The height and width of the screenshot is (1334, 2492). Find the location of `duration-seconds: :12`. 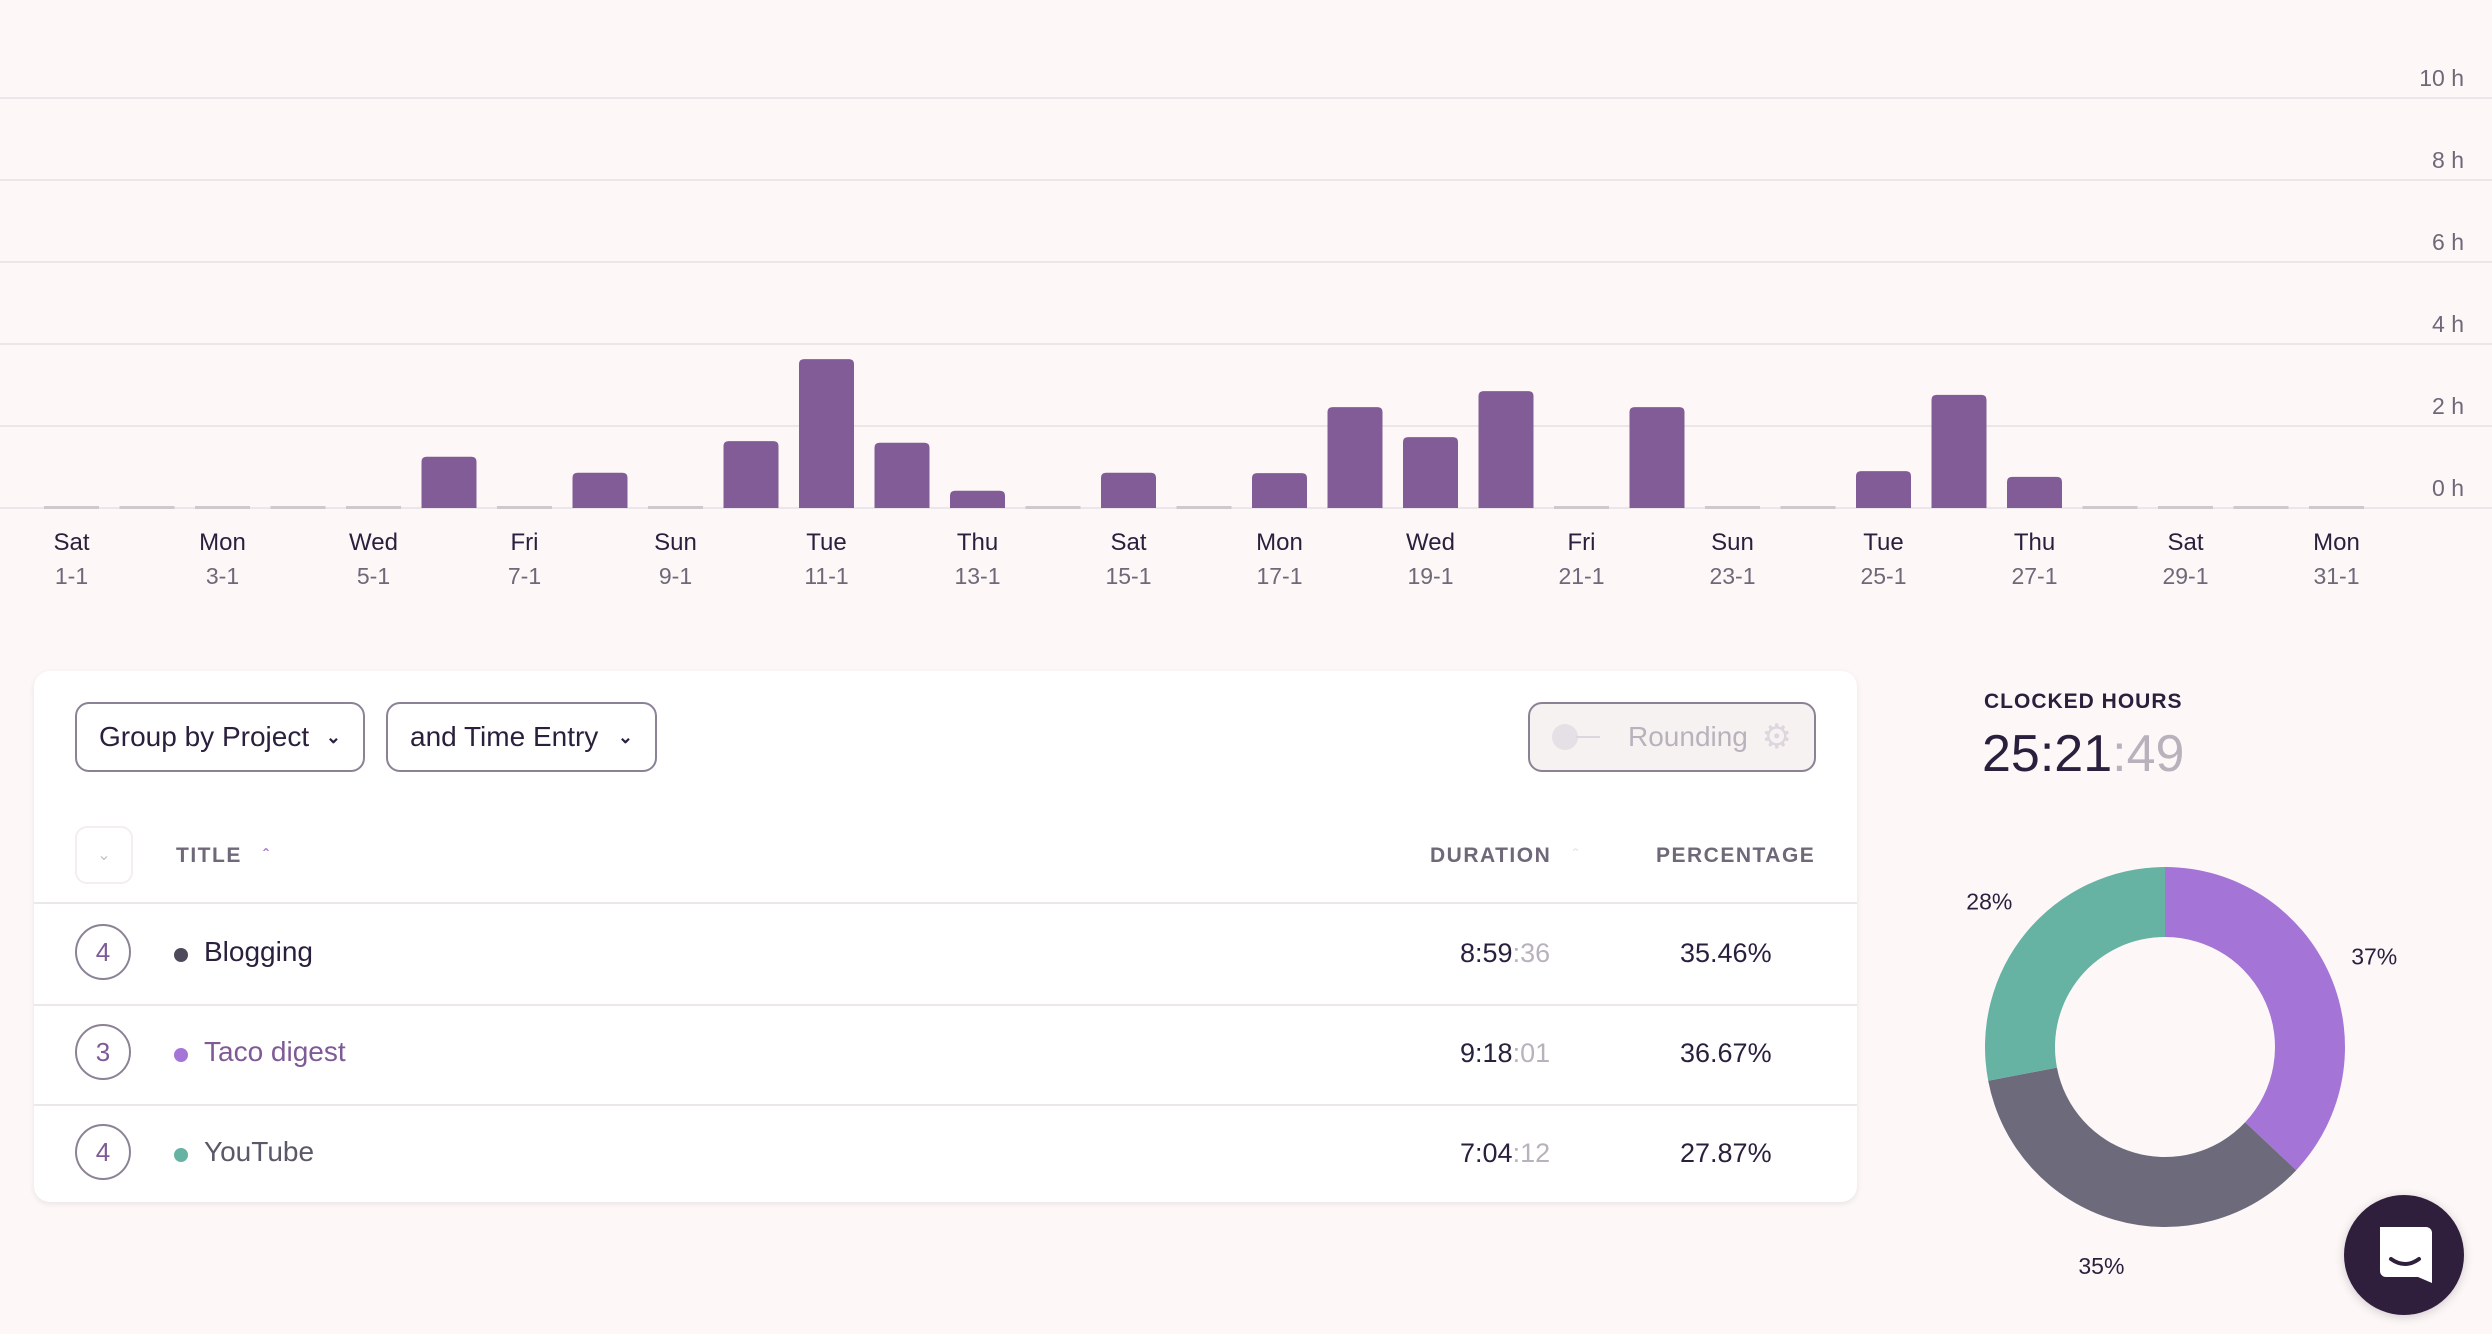

duration-seconds: :12 is located at coordinates (1531, 1153).